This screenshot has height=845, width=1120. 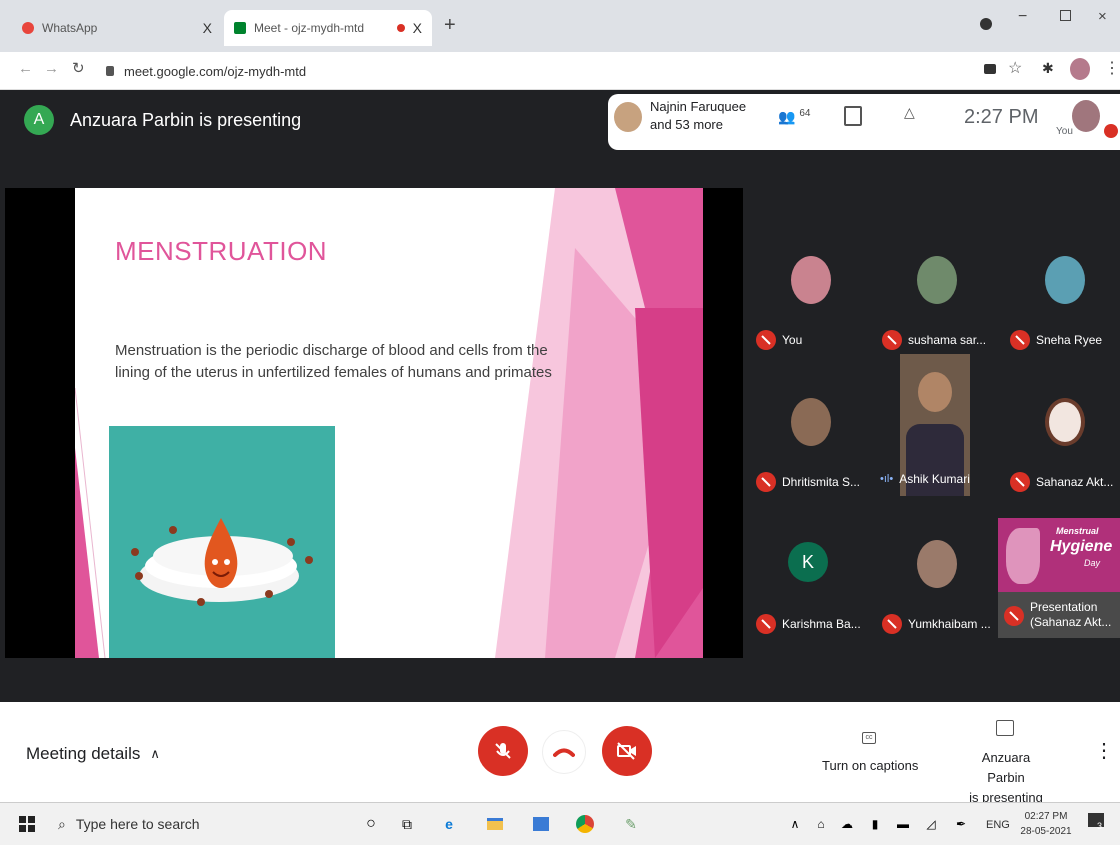 I want to click on notification-center-icon: 3, so click(x=1097, y=822).